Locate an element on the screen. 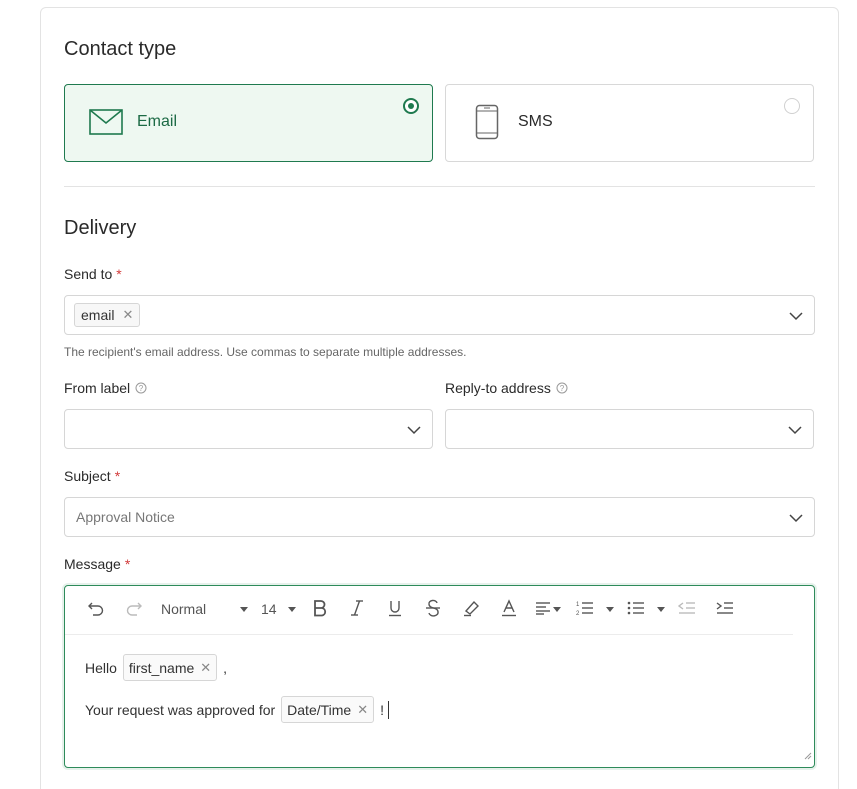  ordered-list-icon: 12 is located at coordinates (585, 608).